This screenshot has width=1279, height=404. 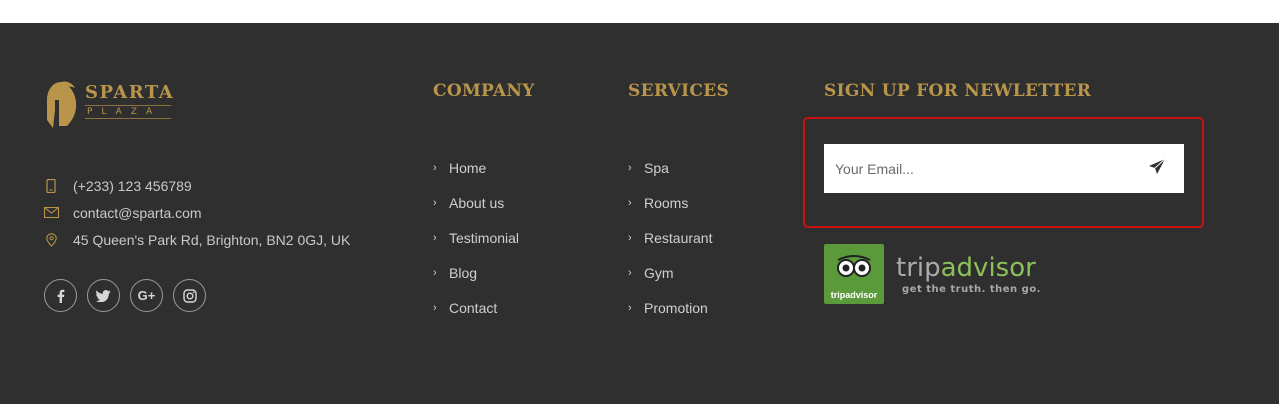 I want to click on instagram-icon, so click(x=189, y=295).